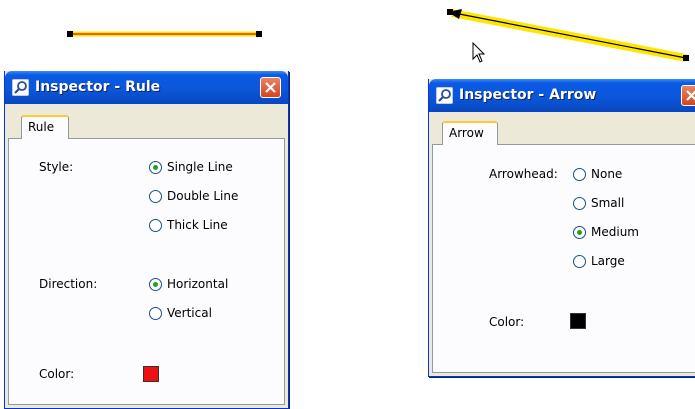 This screenshot has width=695, height=409. I want to click on rule-inspector-close-button, so click(270, 87).